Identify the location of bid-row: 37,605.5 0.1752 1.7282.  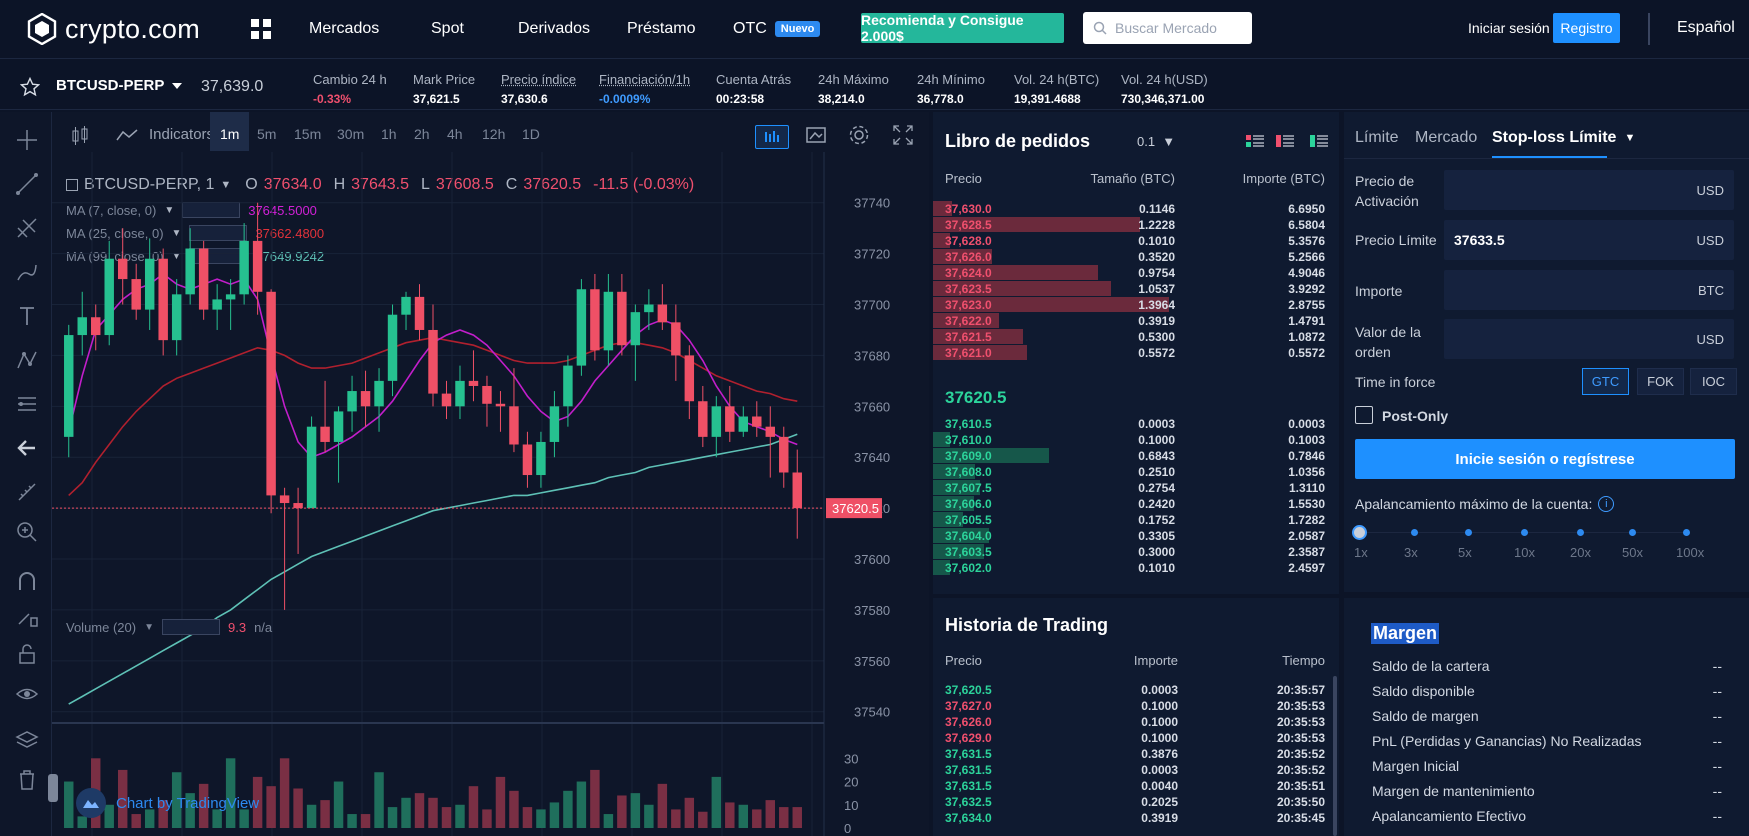
(1136, 519).